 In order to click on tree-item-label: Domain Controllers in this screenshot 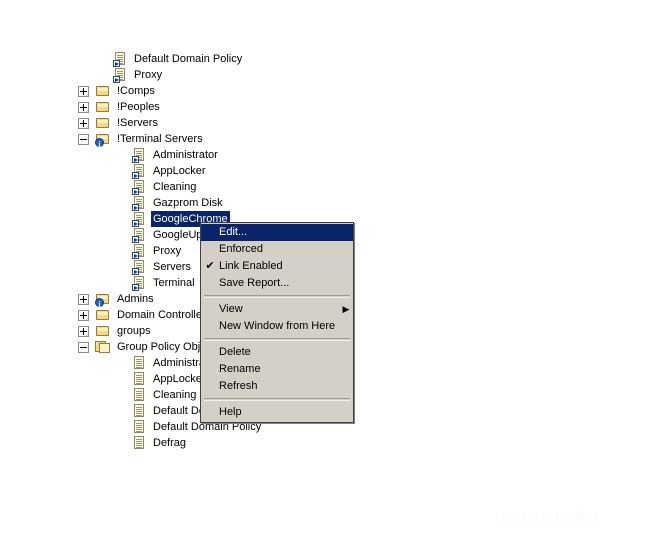, I will do `click(164, 315)`.